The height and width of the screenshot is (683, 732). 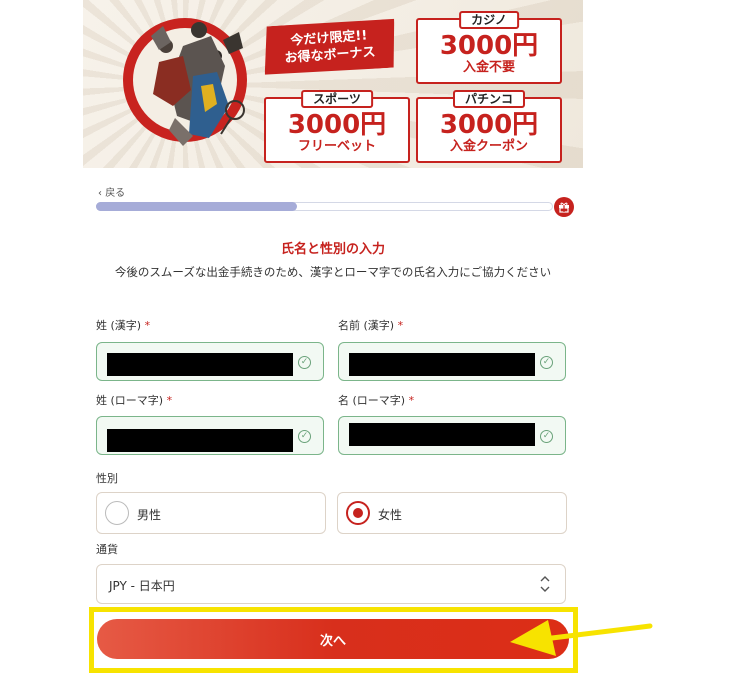 What do you see at coordinates (331, 584) in the screenshot?
I see `currency-select: JPY - 日本円` at bounding box center [331, 584].